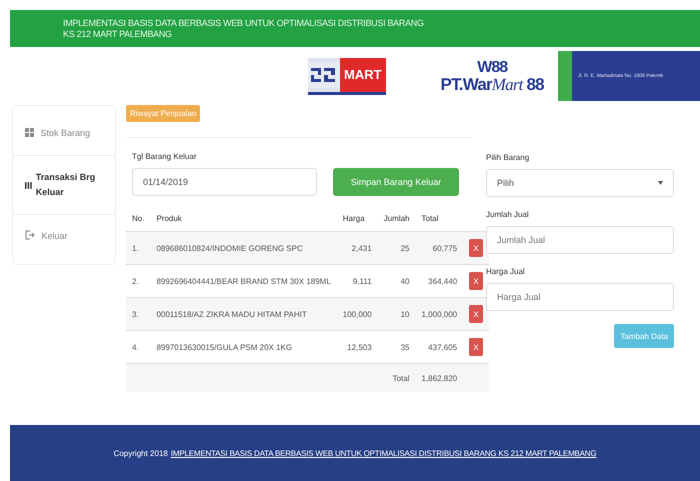 The image size is (700, 481). I want to click on table-cell: 12,503, so click(357, 347).